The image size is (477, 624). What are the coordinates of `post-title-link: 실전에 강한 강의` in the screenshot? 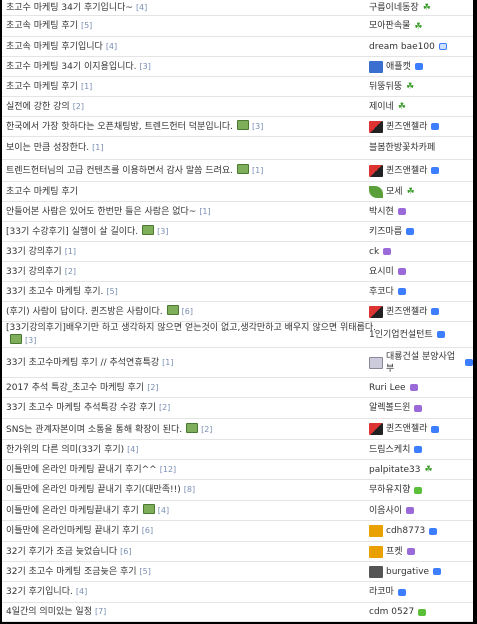 It's located at (38, 107).